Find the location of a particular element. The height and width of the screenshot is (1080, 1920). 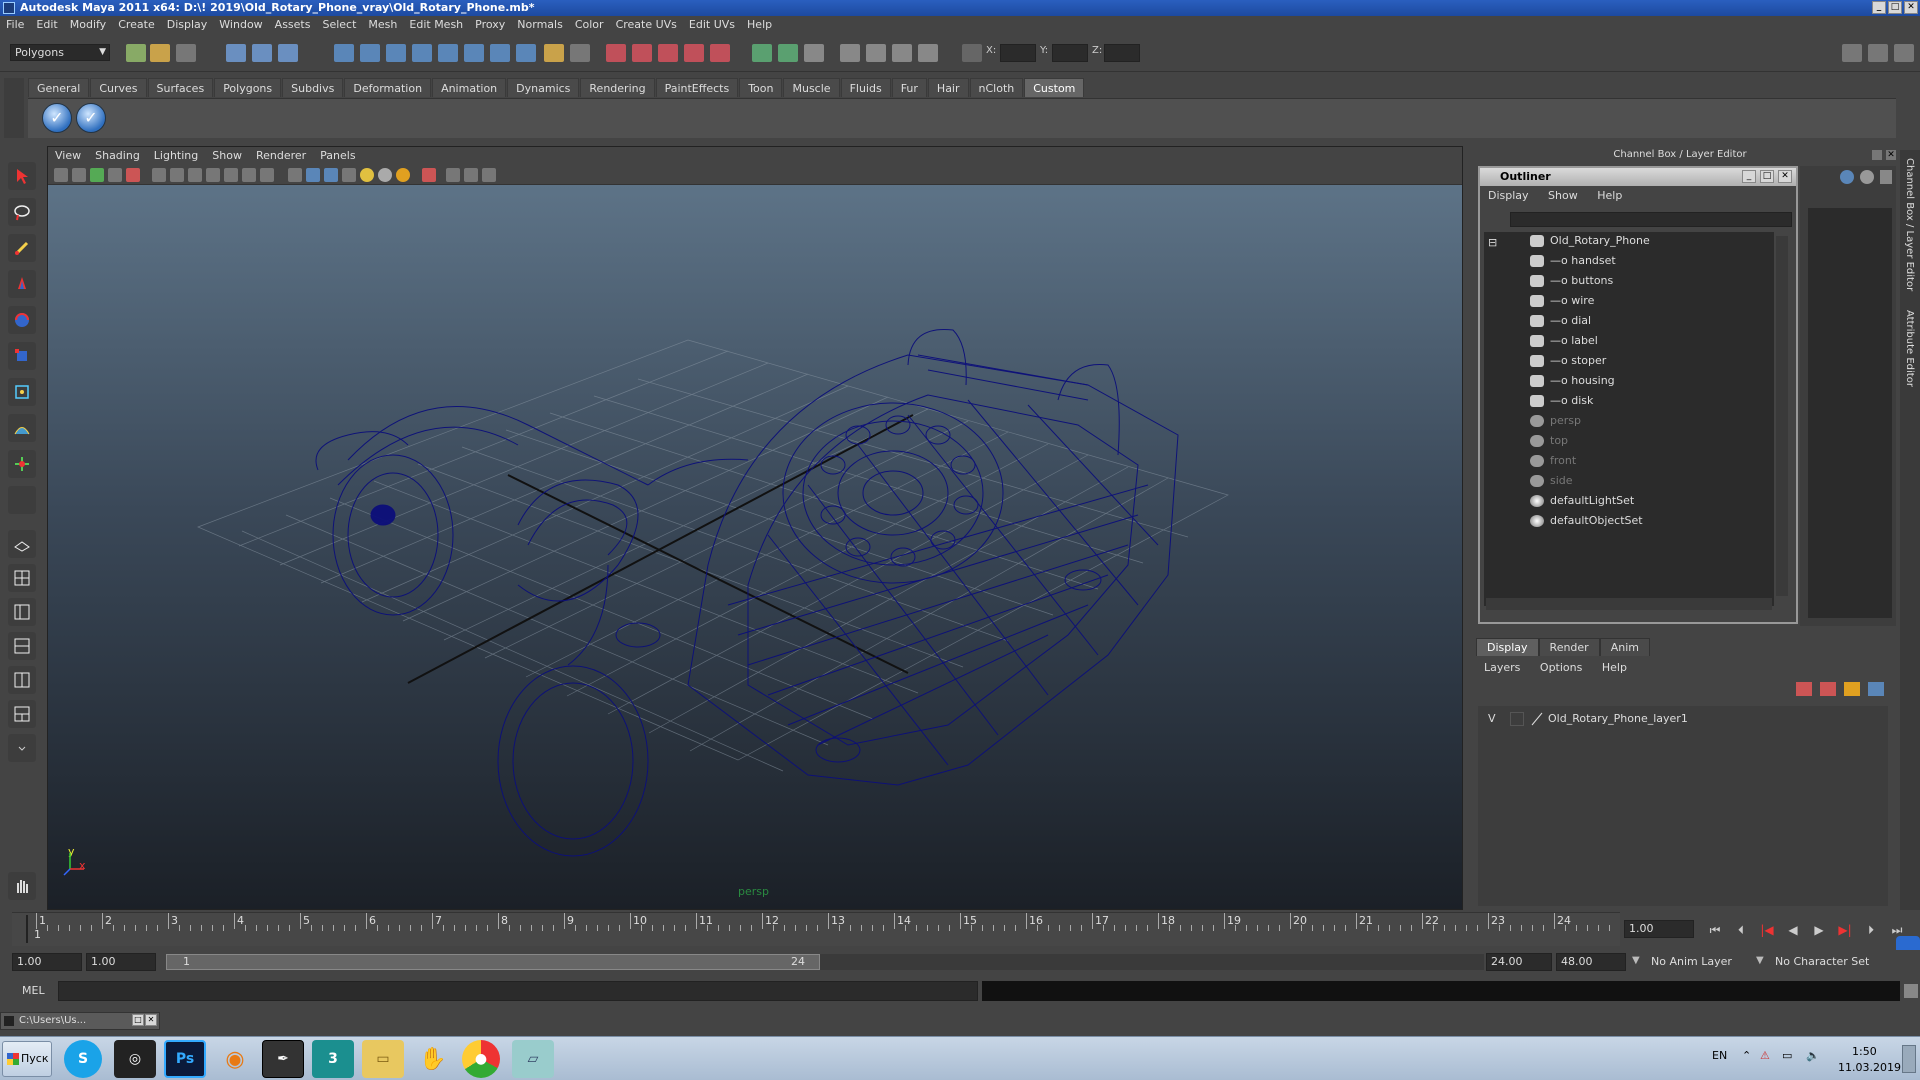

menu-window: Window is located at coordinates (240, 25).